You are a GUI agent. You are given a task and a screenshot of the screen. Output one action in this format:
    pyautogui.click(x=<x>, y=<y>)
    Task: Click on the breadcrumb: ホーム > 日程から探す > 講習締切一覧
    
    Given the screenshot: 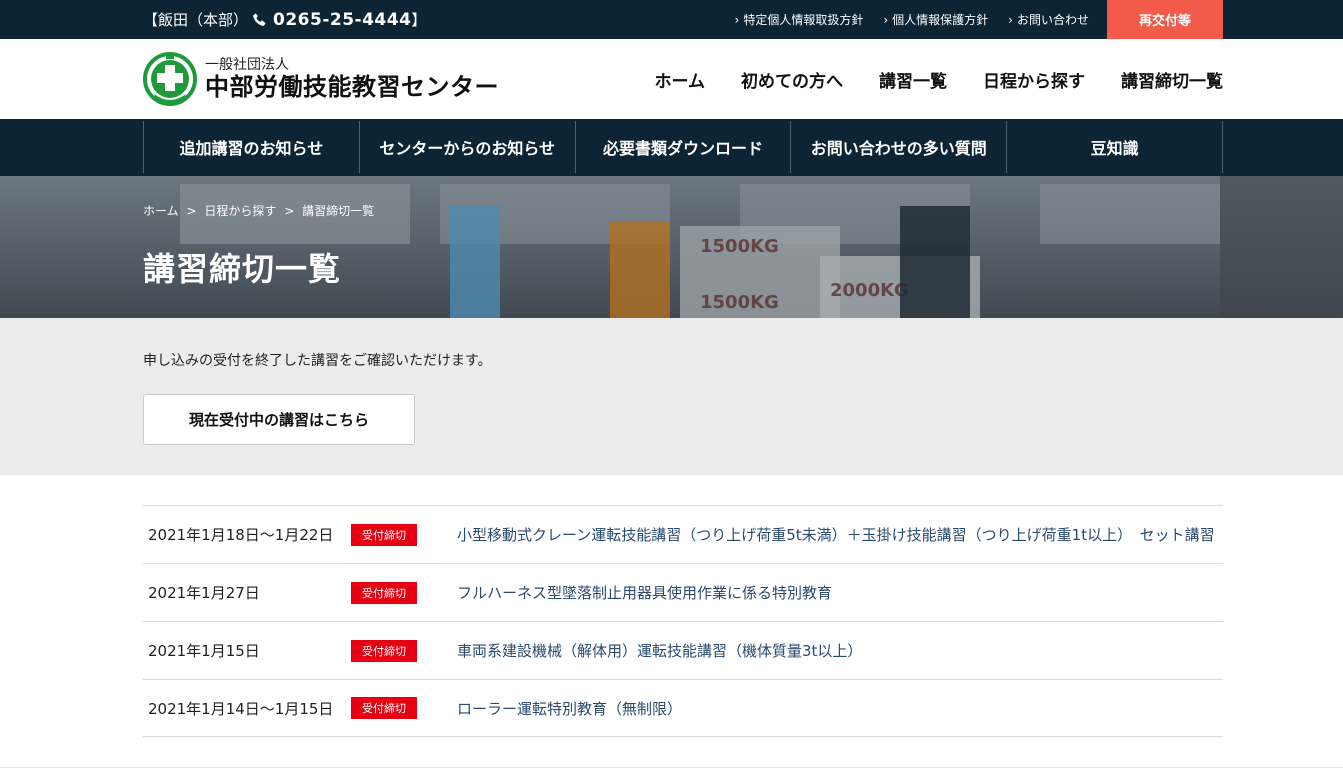 What is the action you would take?
    pyautogui.click(x=260, y=210)
    